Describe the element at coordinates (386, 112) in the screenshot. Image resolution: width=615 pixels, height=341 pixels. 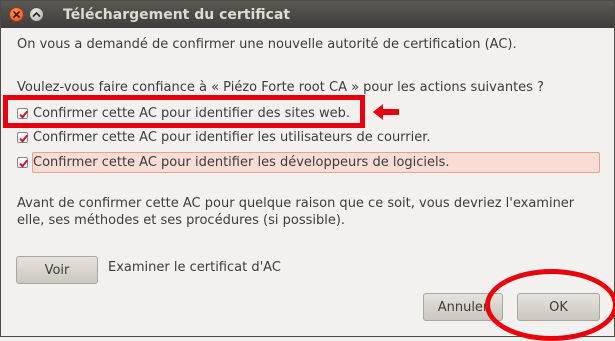
I see `arrow-left-icon` at that location.